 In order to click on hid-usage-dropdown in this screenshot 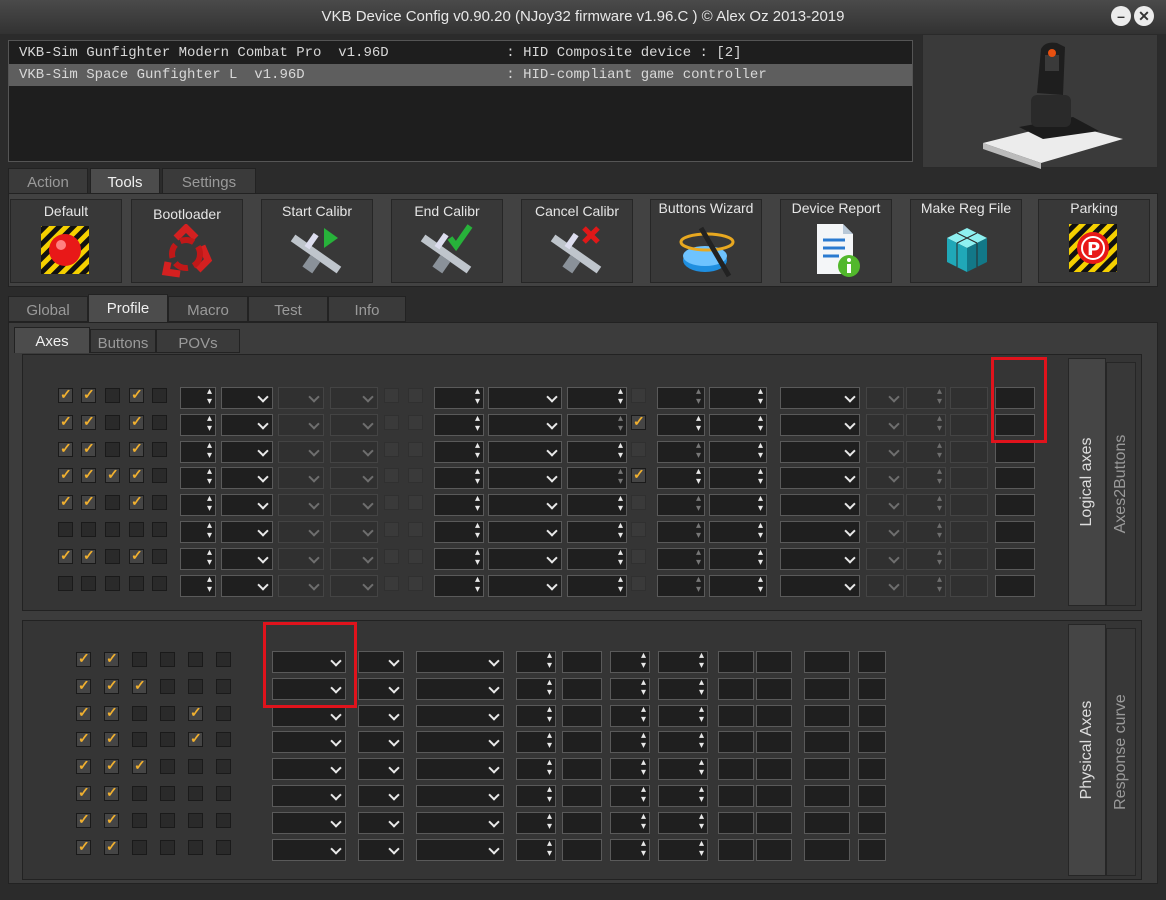, I will do `click(525, 452)`.